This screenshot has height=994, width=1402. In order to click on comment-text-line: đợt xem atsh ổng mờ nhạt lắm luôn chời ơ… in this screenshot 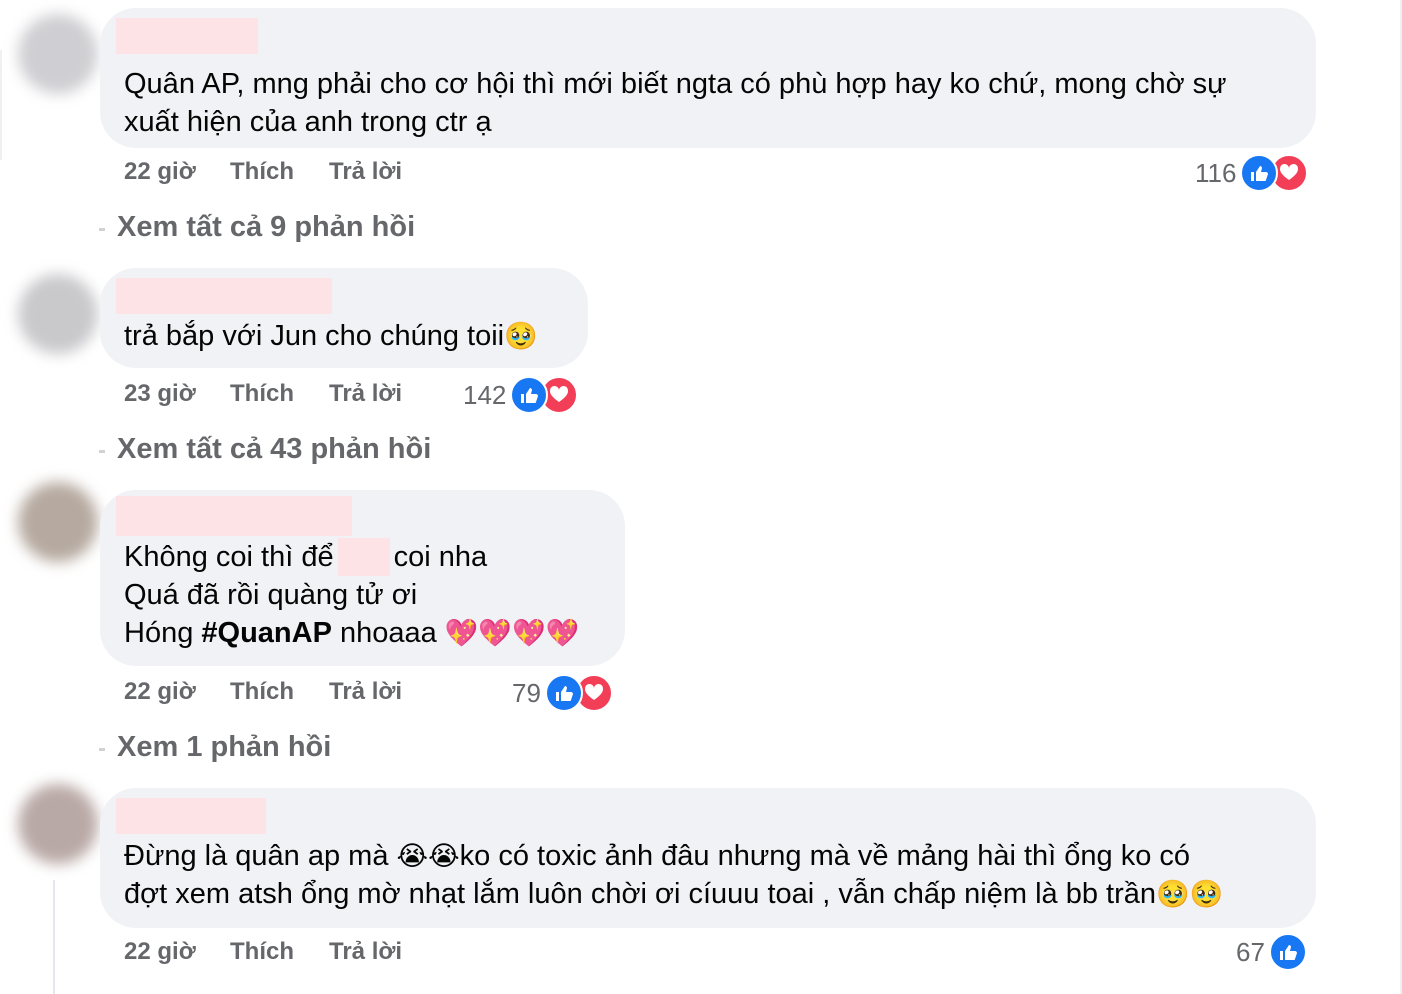, I will do `click(673, 894)`.